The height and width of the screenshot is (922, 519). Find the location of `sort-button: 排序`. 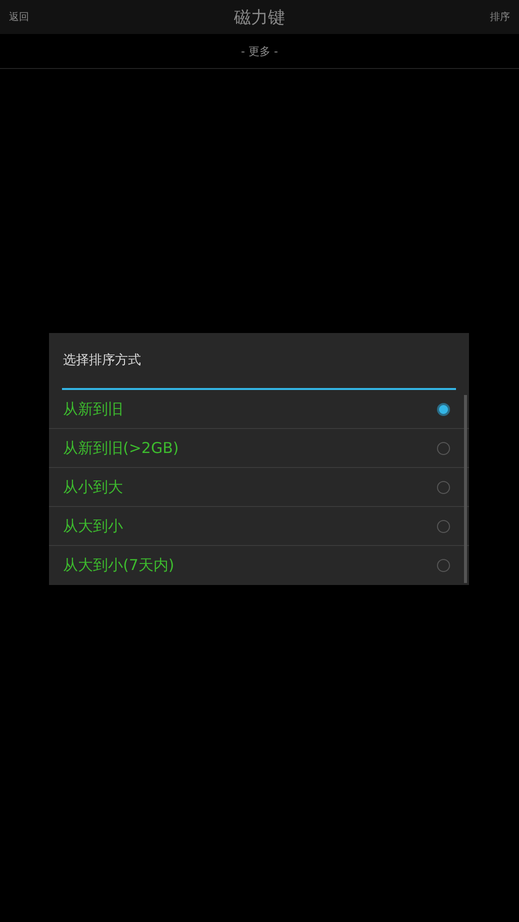

sort-button: 排序 is located at coordinates (500, 17).